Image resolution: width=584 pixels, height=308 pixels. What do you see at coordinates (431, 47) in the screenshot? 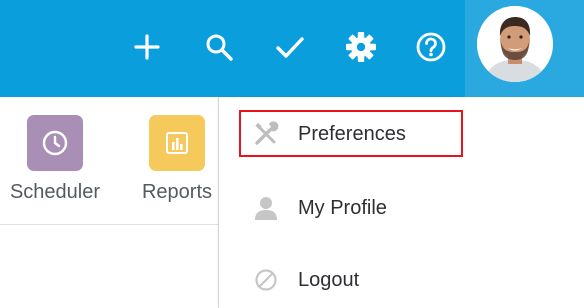
I see `help-icon` at bounding box center [431, 47].